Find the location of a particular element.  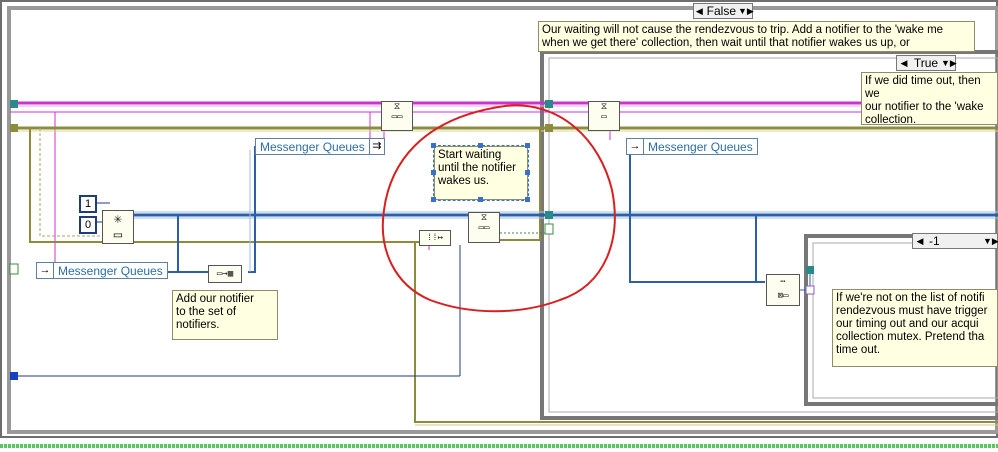

messenger-queues-tunnel-left: → Messenger Queues is located at coordinates (102, 270).